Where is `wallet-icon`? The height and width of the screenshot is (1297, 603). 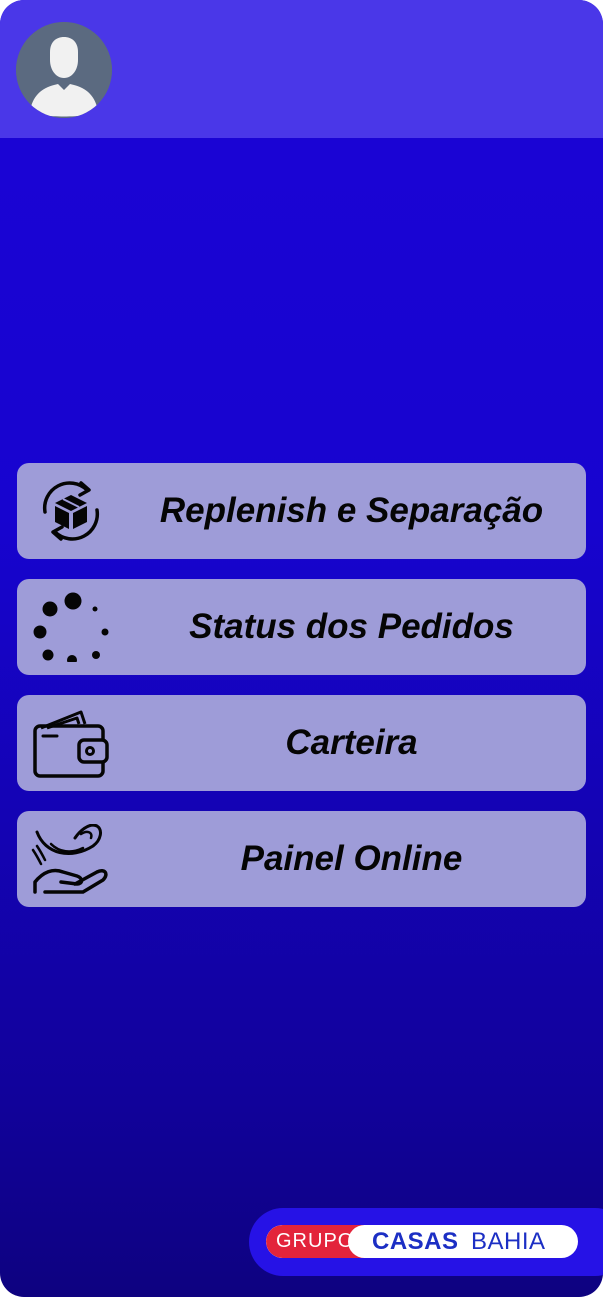
wallet-icon is located at coordinates (70, 743).